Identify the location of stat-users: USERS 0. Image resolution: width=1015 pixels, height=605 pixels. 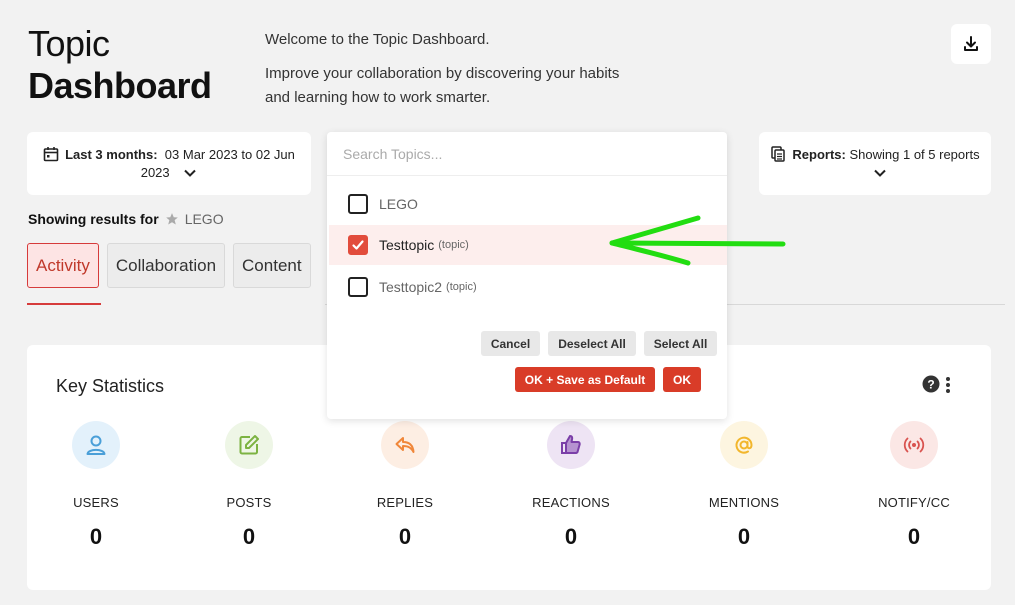
(96, 485).